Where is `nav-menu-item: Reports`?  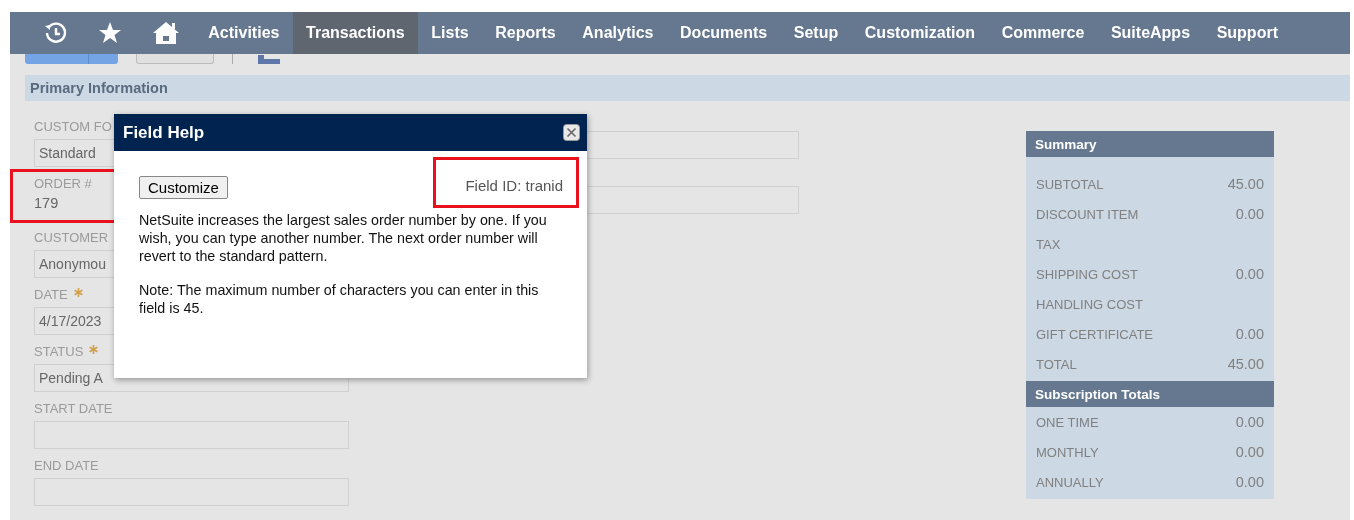 nav-menu-item: Reports is located at coordinates (525, 33).